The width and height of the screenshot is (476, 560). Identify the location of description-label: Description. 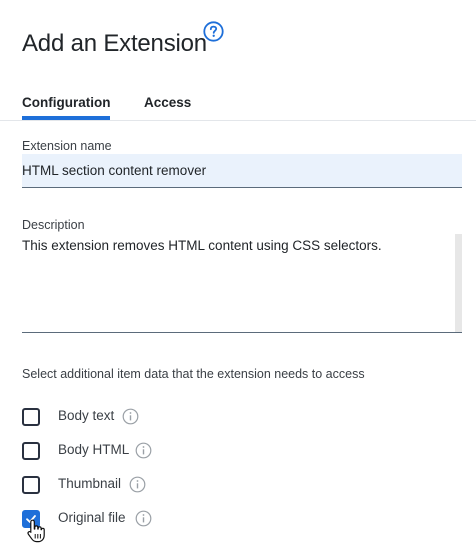
(53, 225).